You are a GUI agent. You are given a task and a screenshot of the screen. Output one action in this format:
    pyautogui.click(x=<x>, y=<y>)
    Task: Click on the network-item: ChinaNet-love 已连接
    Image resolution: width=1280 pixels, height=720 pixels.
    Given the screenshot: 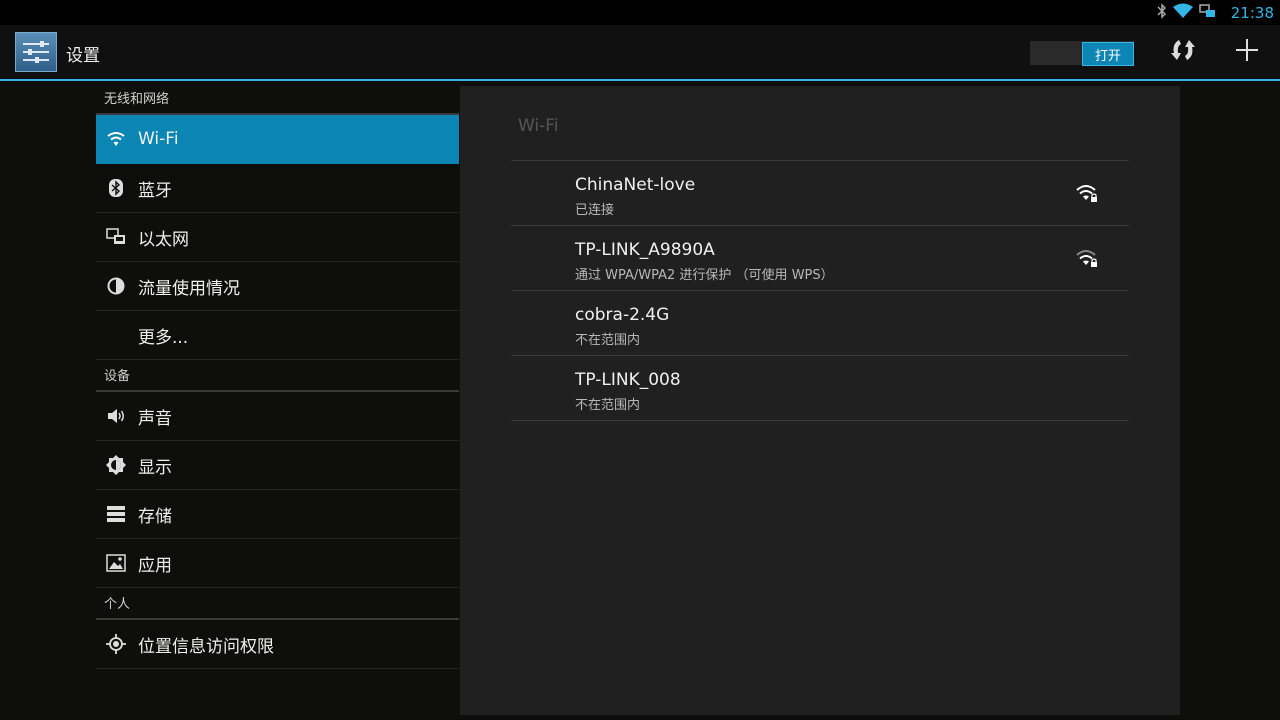 What is the action you would take?
    pyautogui.click(x=820, y=193)
    